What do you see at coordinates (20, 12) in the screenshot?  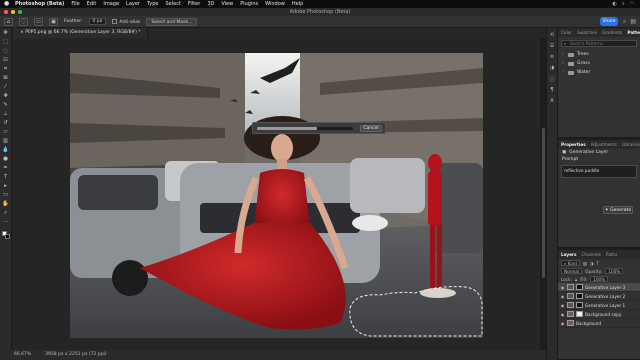 I see `zoom-window-button` at bounding box center [20, 12].